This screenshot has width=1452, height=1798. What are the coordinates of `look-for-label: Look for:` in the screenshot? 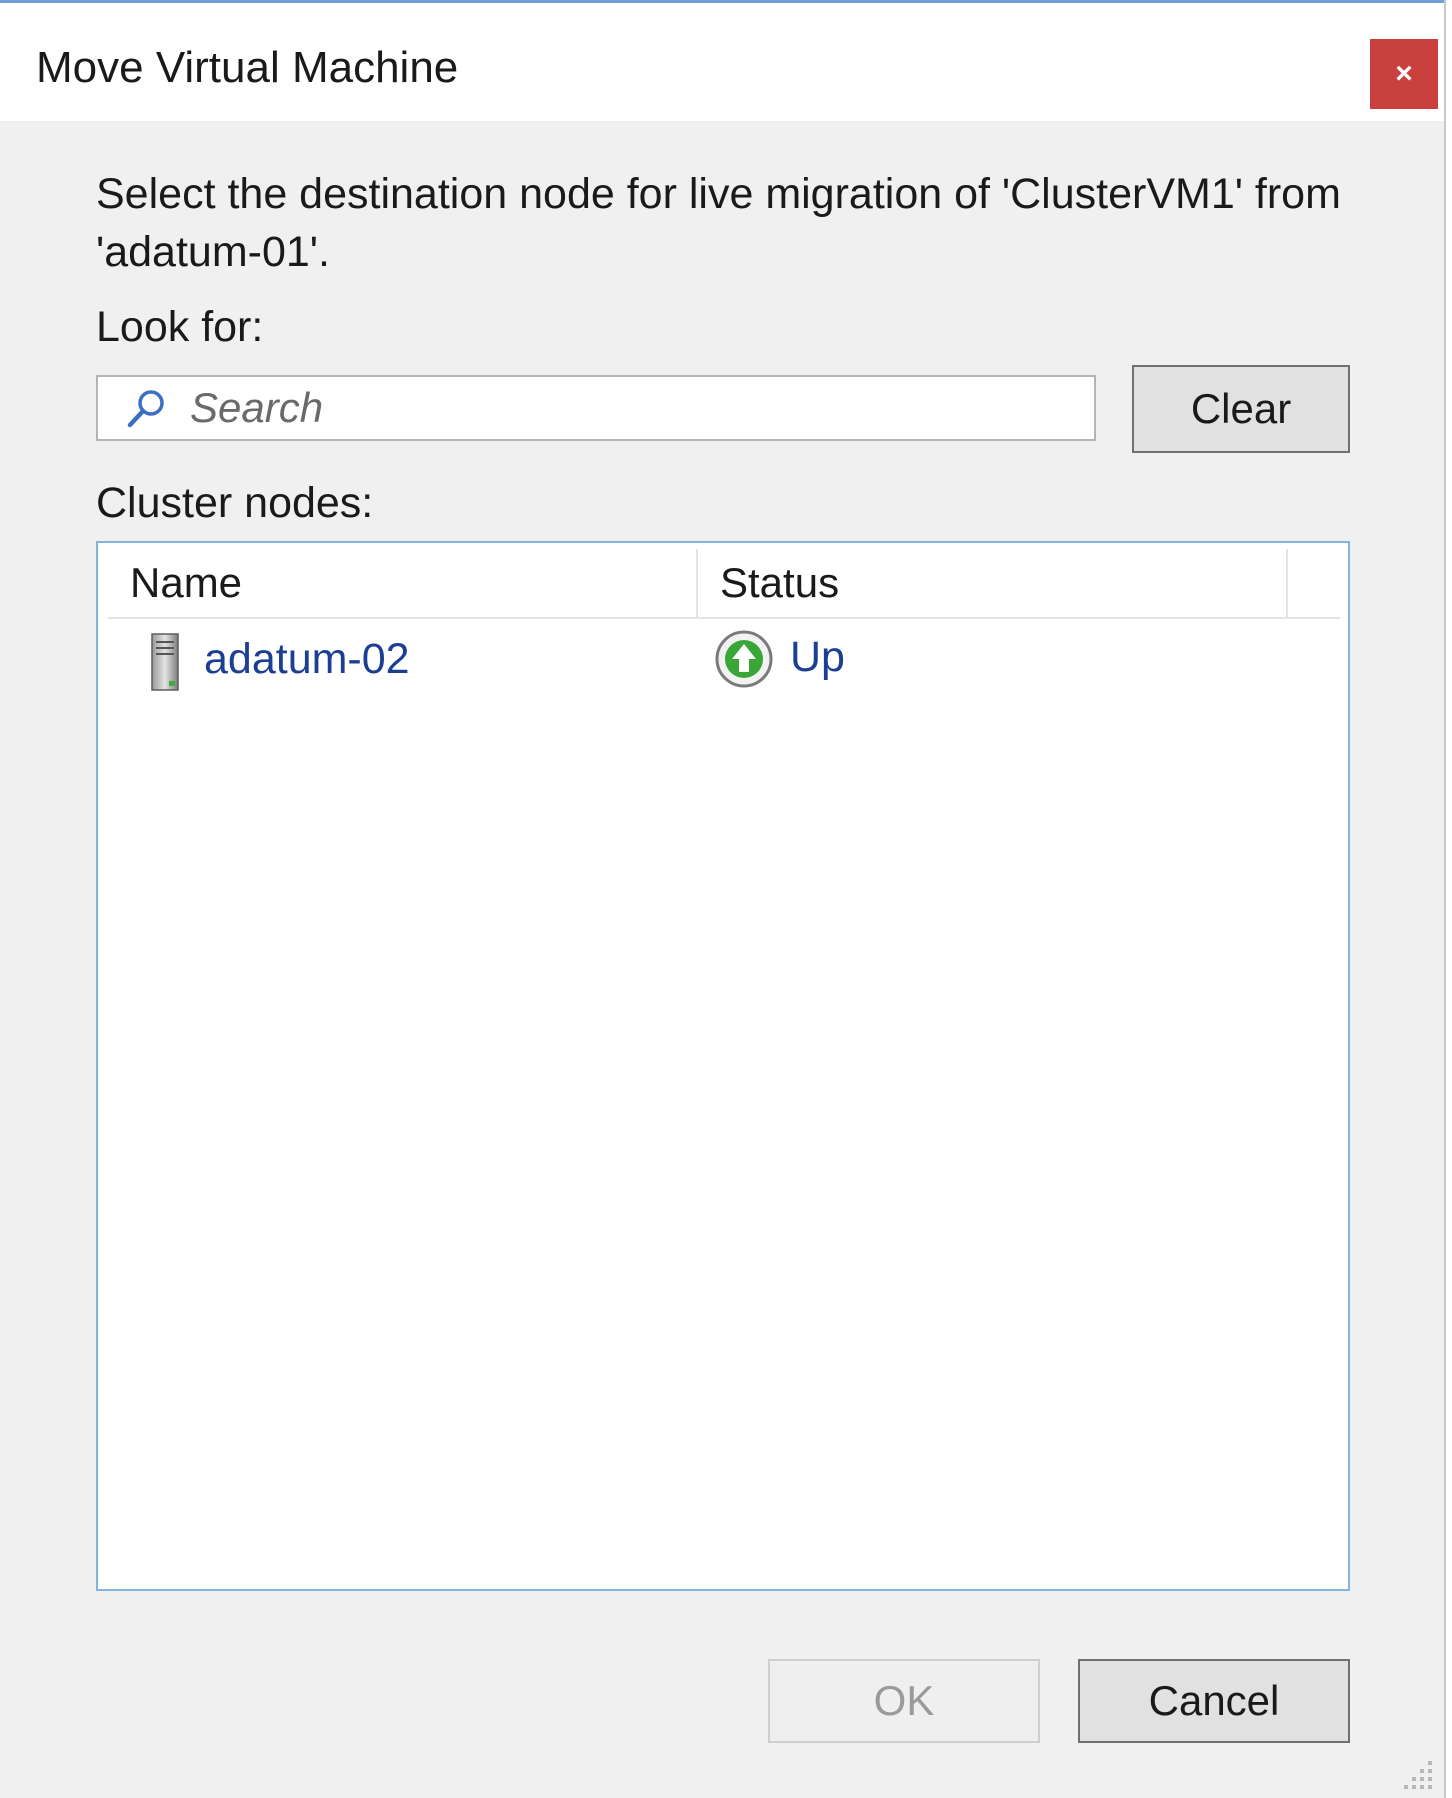 It's located at (180, 327).